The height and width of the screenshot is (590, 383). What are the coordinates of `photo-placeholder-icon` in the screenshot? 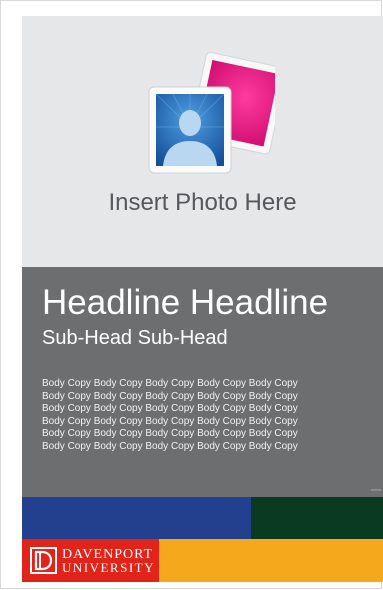 It's located at (211, 113).